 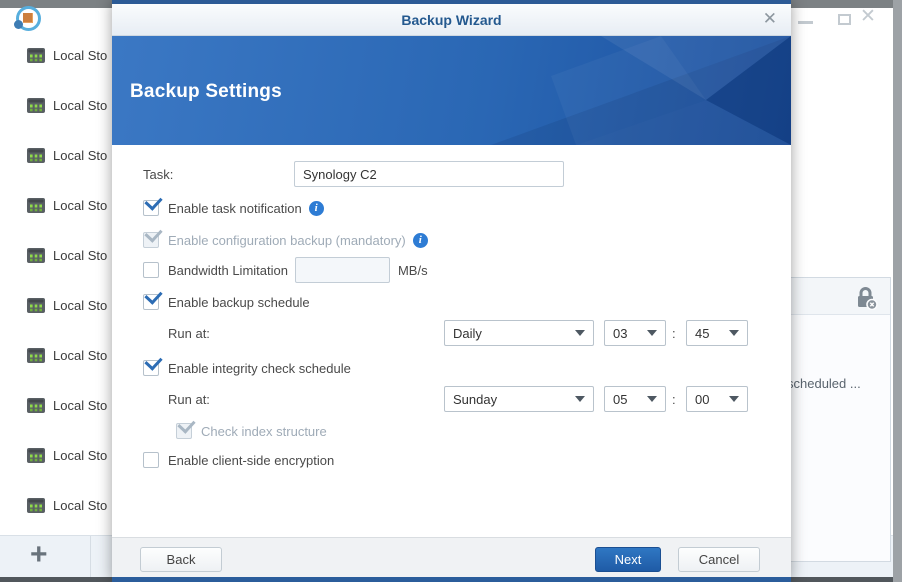 What do you see at coordinates (897, 291) in the screenshot?
I see `desktop-edge` at bounding box center [897, 291].